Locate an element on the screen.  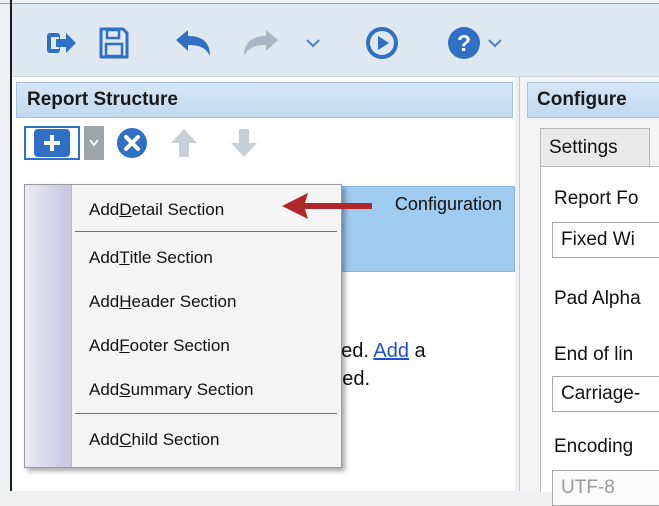
end-of-line-label: End of lin is located at coordinates (594, 354).